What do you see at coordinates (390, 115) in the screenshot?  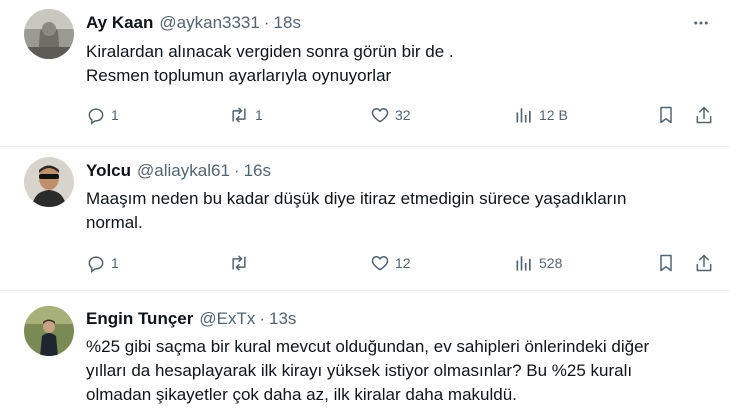 I see `like-button: 32` at bounding box center [390, 115].